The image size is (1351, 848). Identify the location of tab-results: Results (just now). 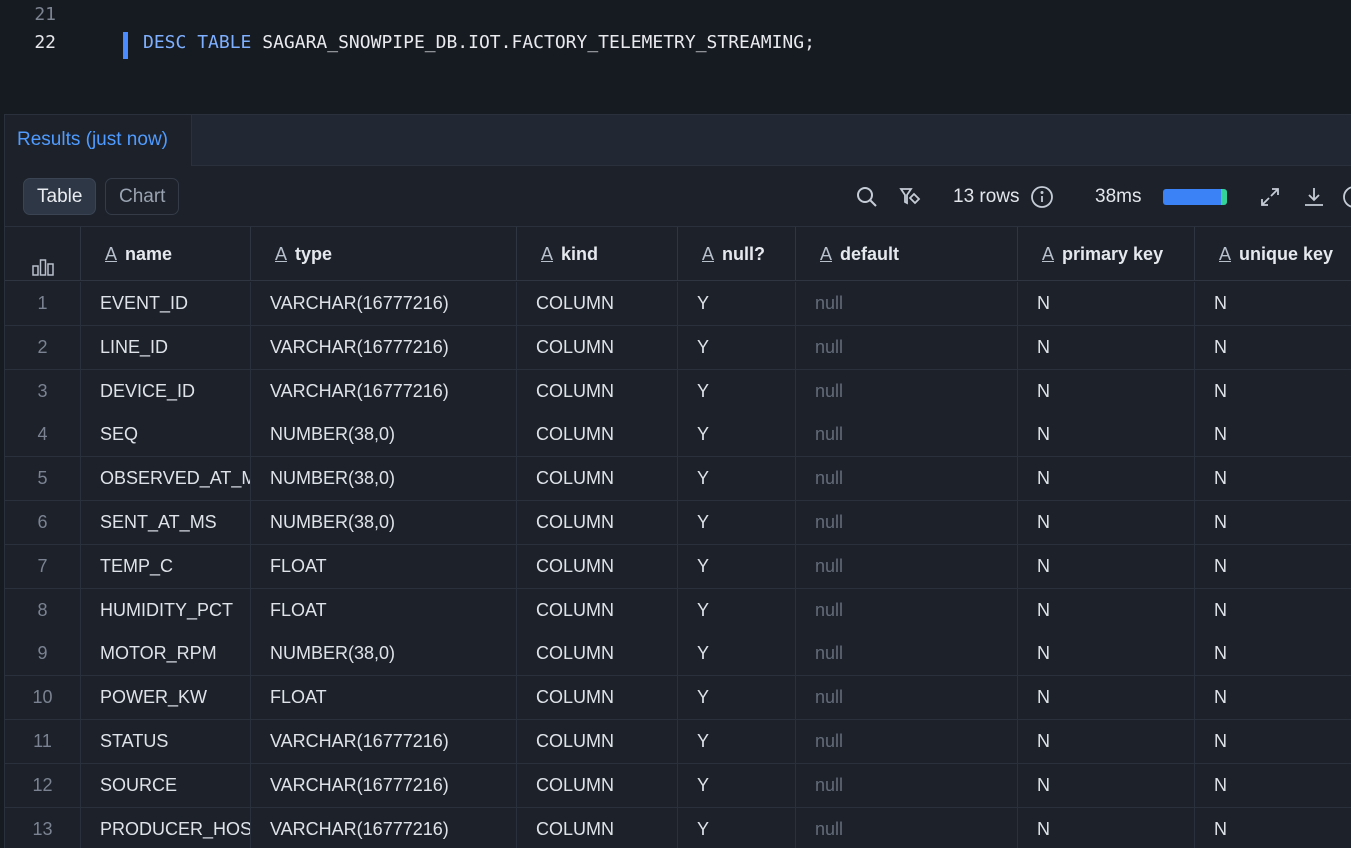
(98, 140).